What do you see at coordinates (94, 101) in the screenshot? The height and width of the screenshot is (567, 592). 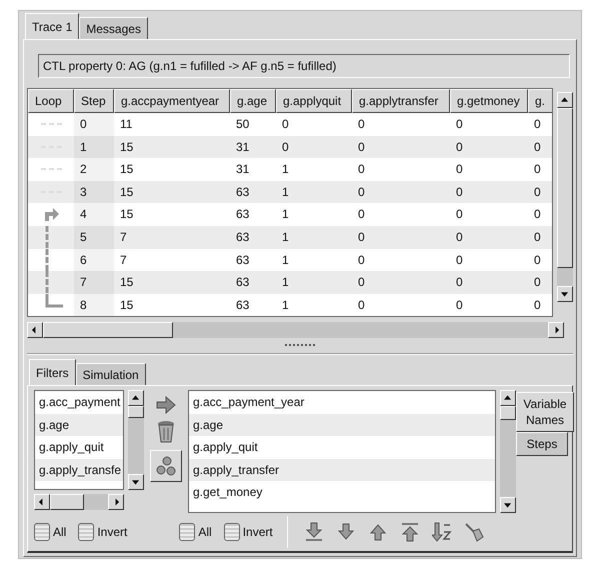 I see `column-header: Step` at bounding box center [94, 101].